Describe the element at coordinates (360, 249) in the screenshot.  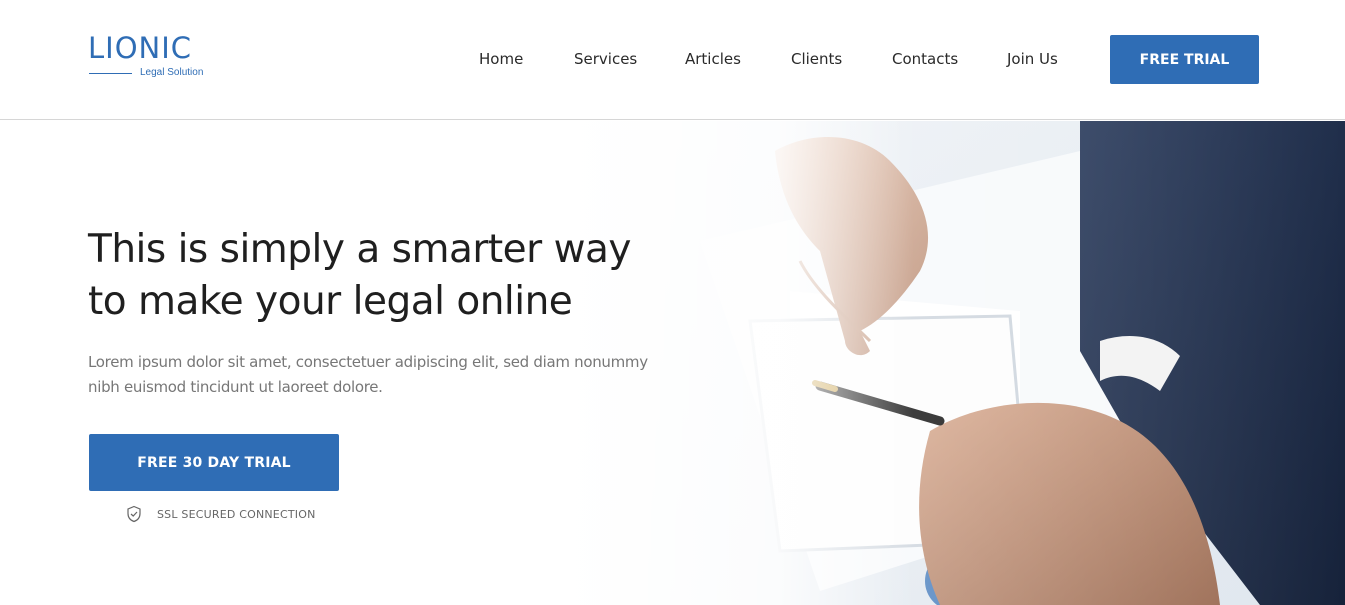
I see `hero-headline-line1: This is simply a smarter way` at that location.